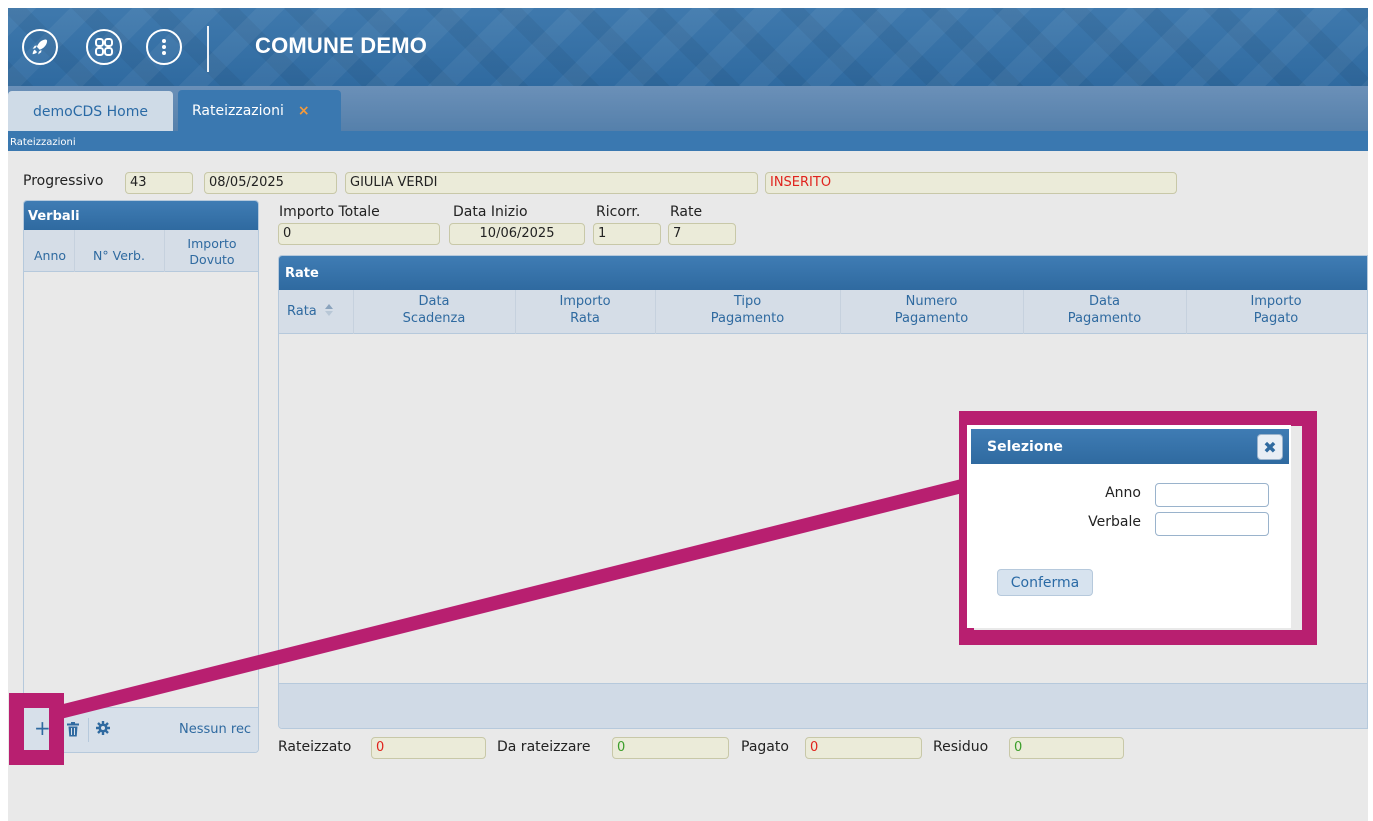 The image size is (1373, 821). What do you see at coordinates (863, 748) in the screenshot?
I see `pagato-field: 0` at bounding box center [863, 748].